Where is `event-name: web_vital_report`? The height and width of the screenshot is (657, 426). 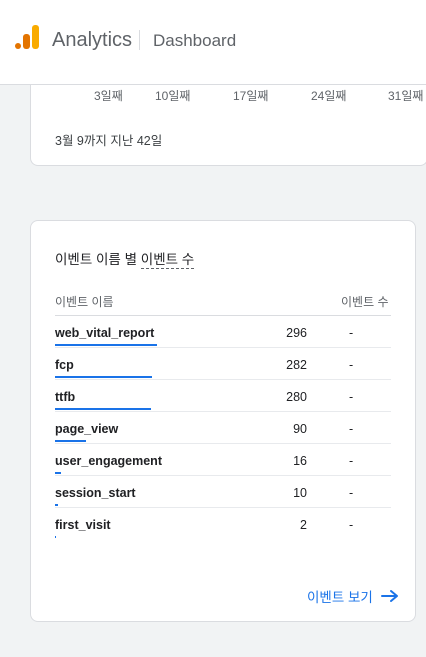
event-name: web_vital_report is located at coordinates (105, 333).